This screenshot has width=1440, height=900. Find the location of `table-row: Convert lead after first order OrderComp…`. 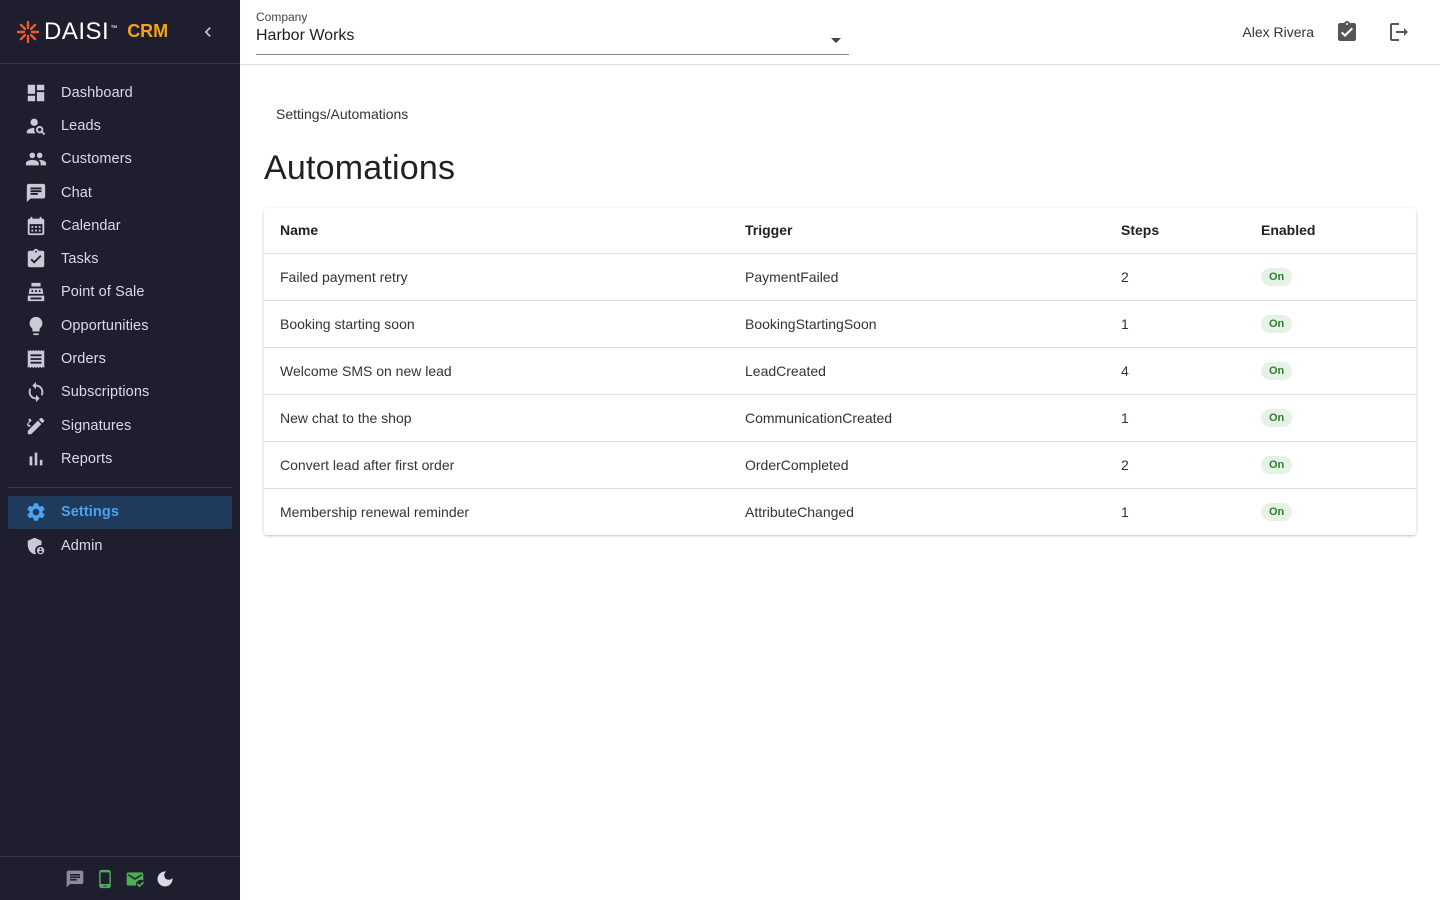

table-row: Convert lead after first order OrderComp… is located at coordinates (840, 465).